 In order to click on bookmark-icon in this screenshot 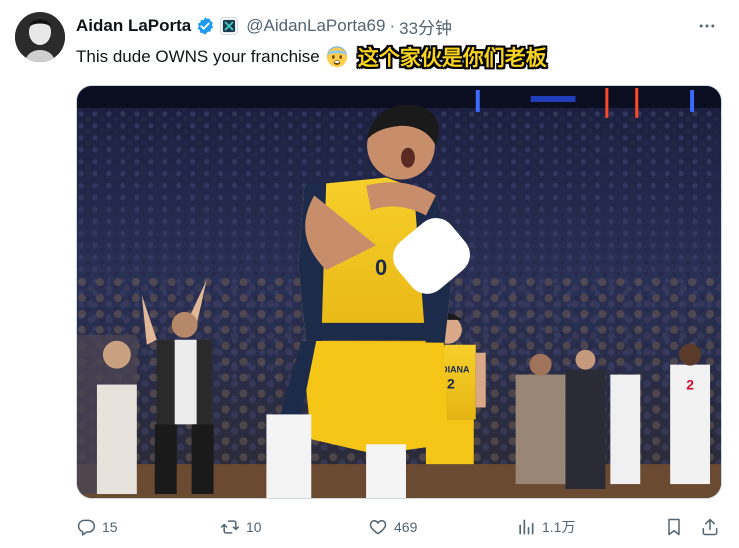, I will do `click(674, 527)`.